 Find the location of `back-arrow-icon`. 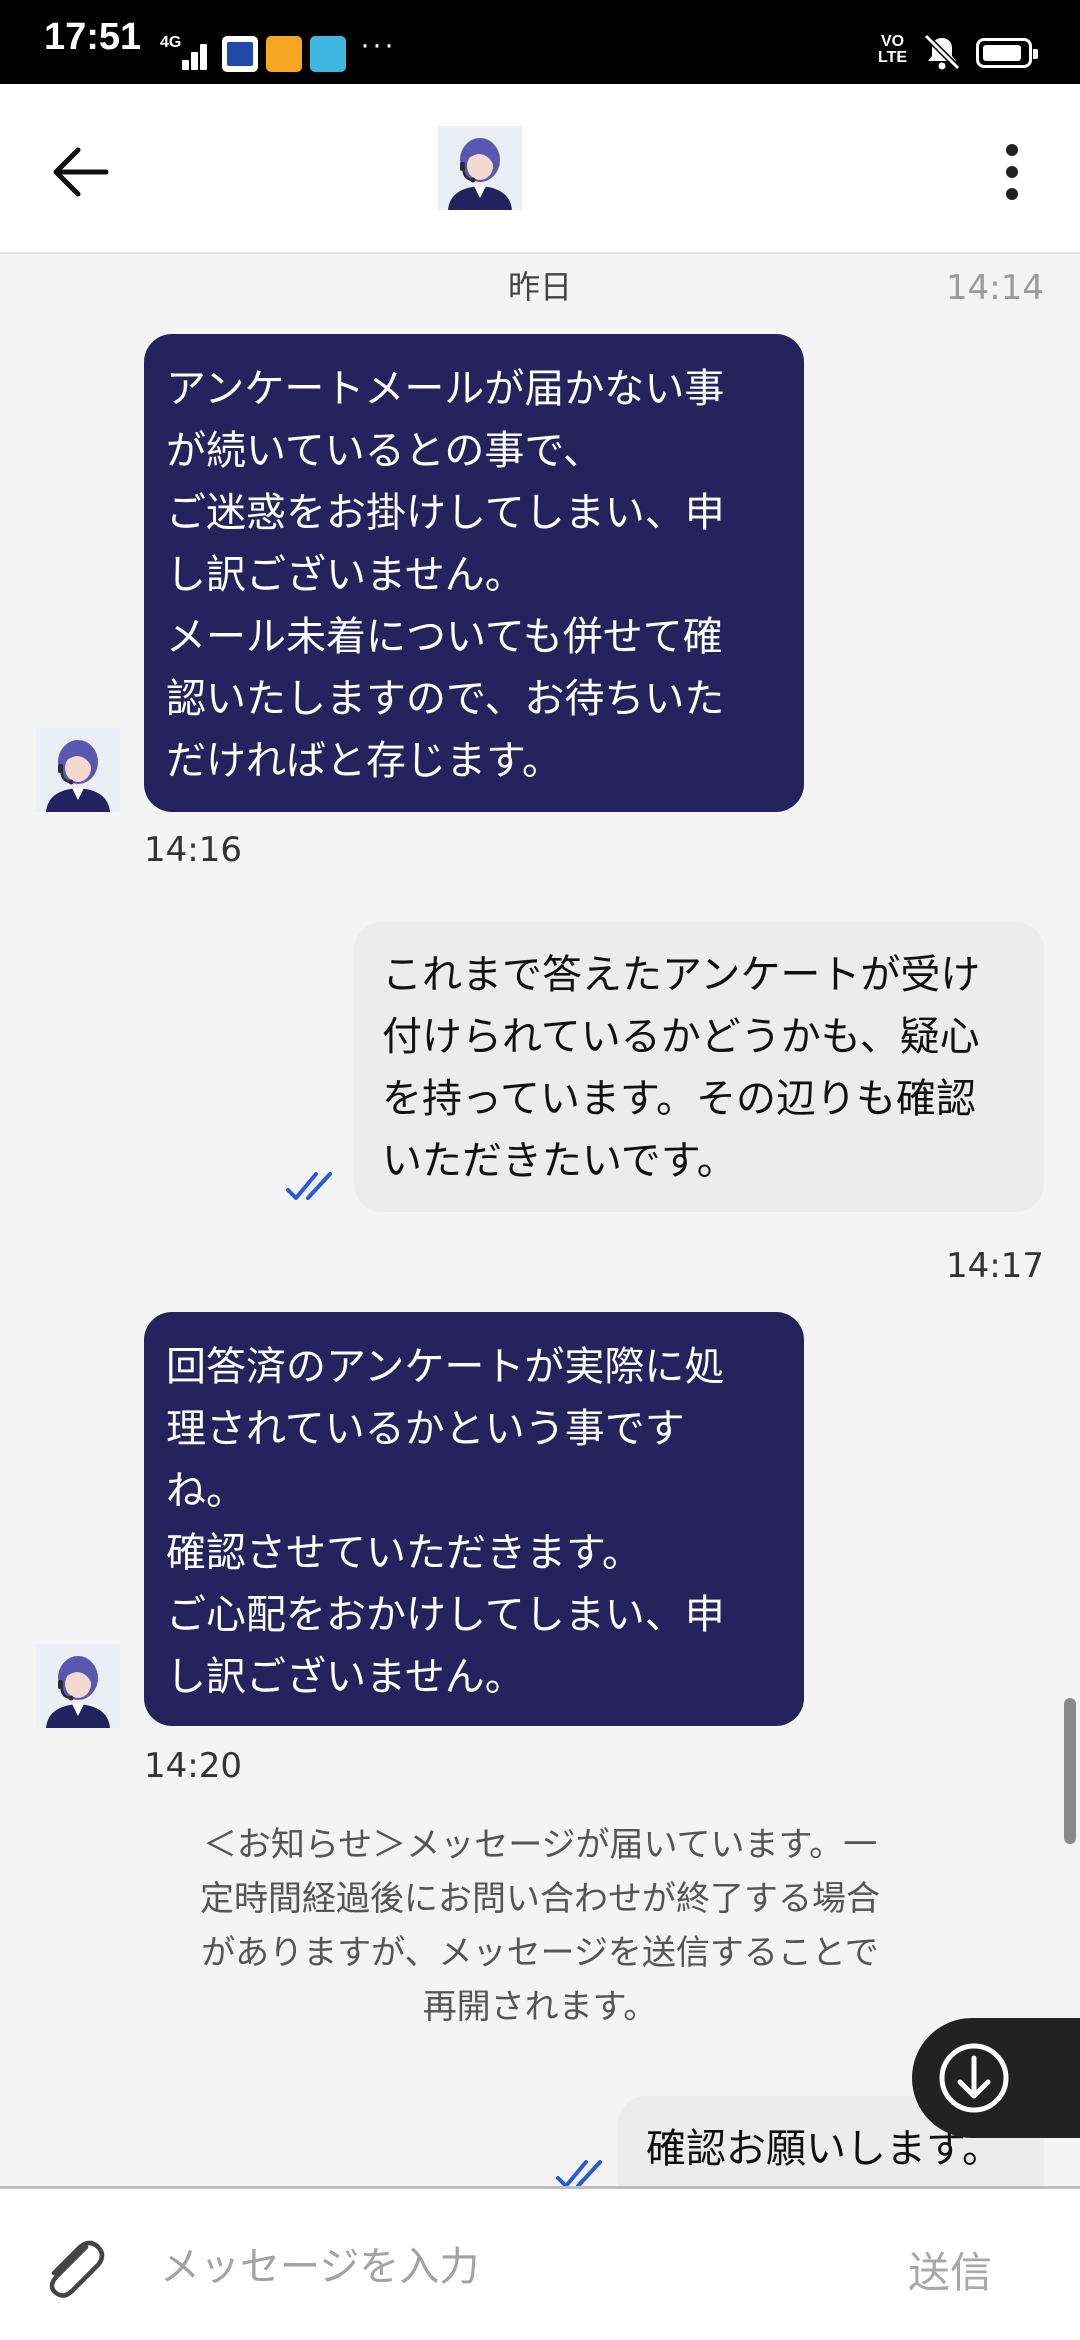

back-arrow-icon is located at coordinates (80, 172).